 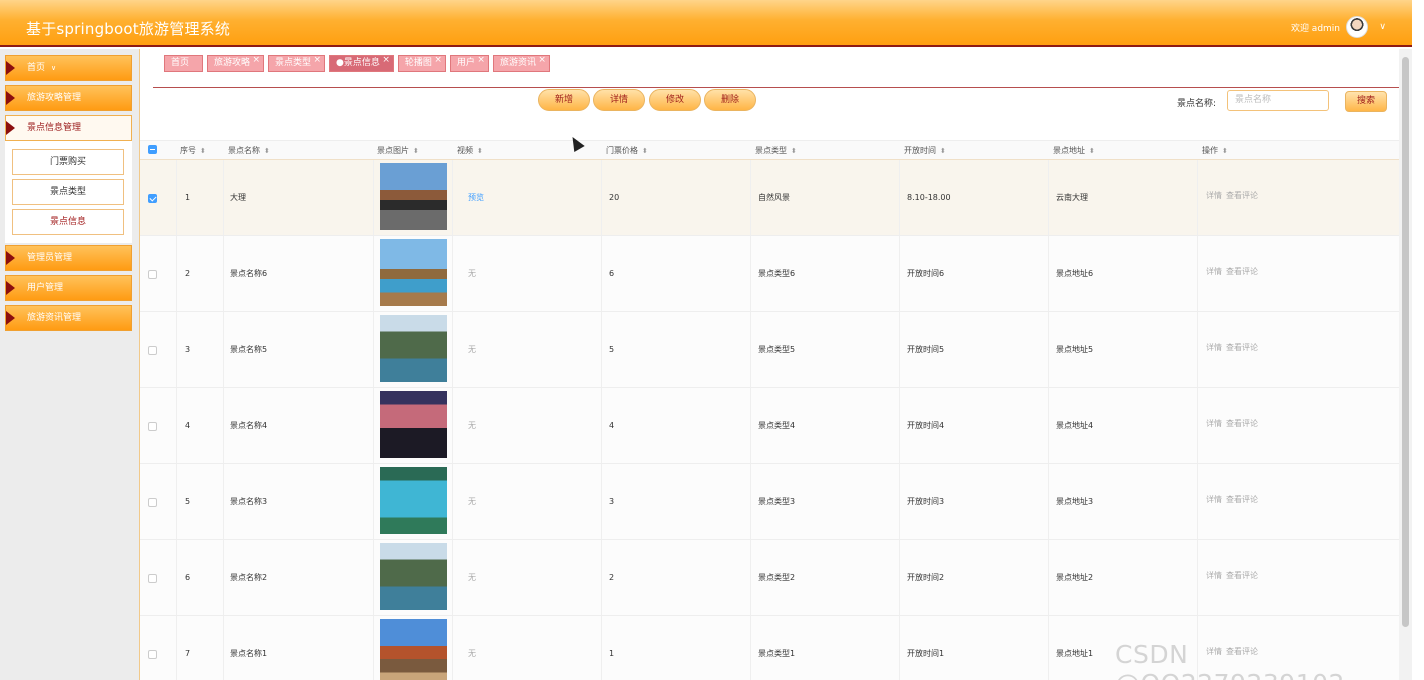 What do you see at coordinates (68, 98) in the screenshot?
I see `sidebar-item-guide-management: 旅游攻略管理` at bounding box center [68, 98].